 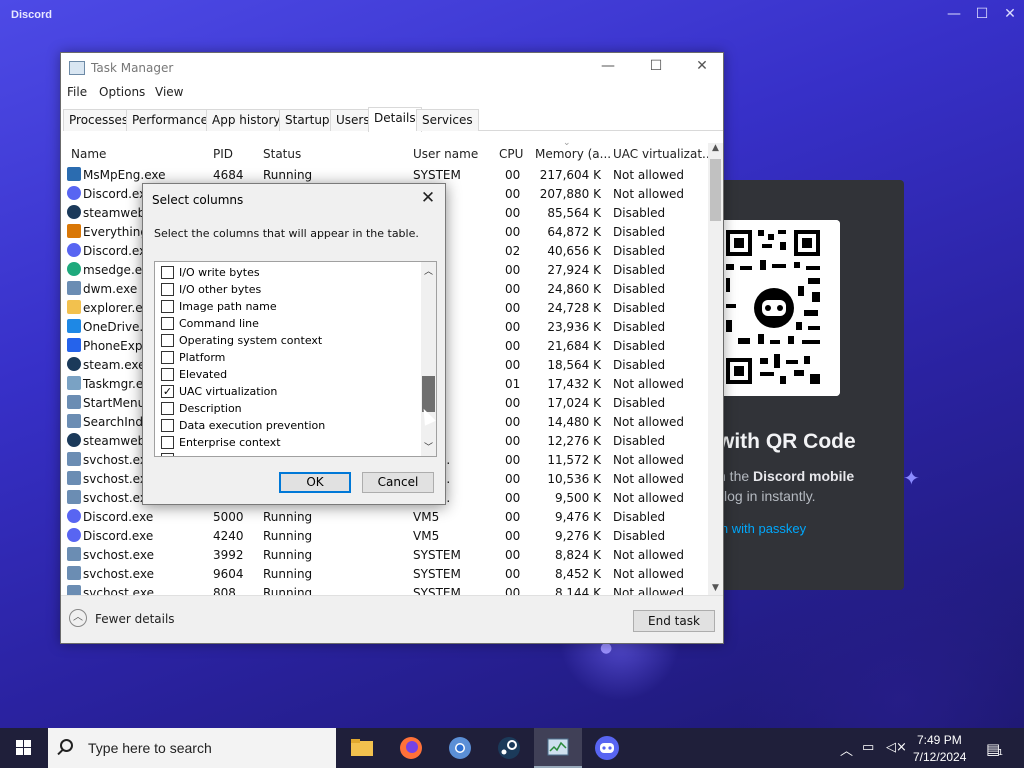 I want to click on task-manager-titlebar: Task Manager — ☐ ✕, so click(x=392, y=68).